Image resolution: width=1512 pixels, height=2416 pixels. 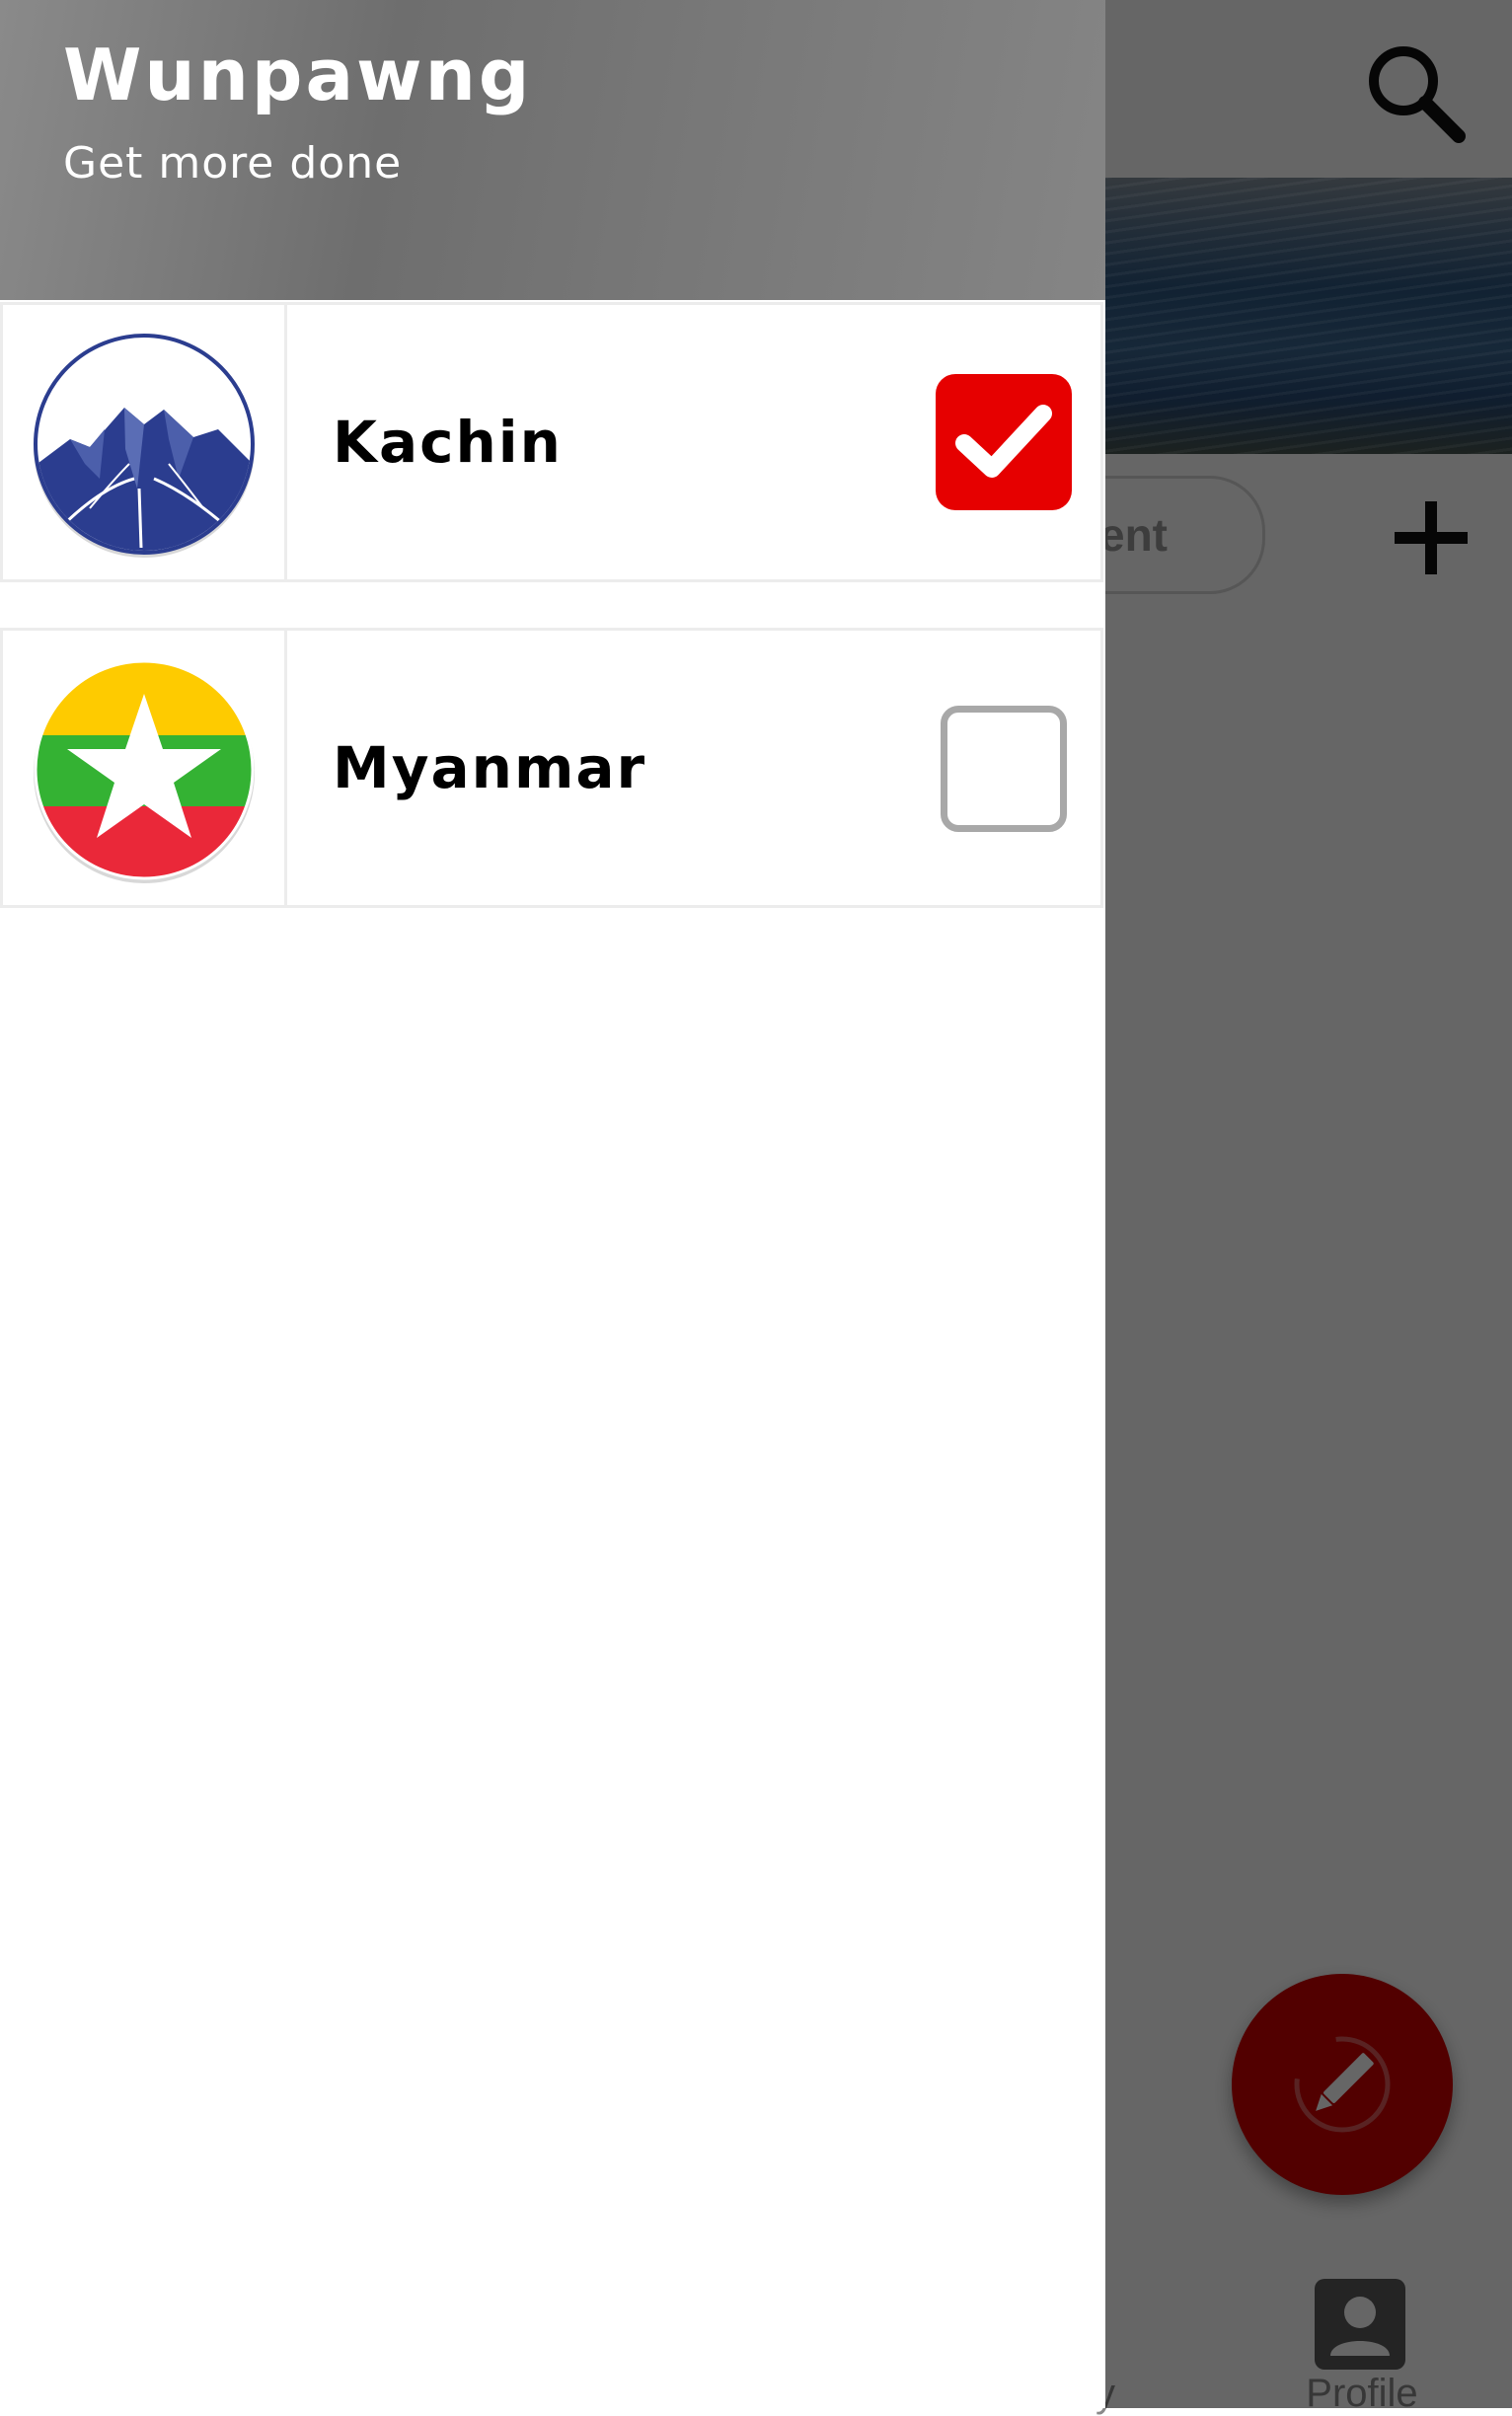 I want to click on myanmar-flag-logo, so click(x=145, y=771).